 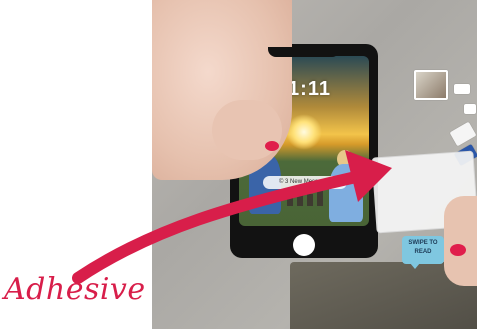 I want to click on finger, so click(x=247, y=130).